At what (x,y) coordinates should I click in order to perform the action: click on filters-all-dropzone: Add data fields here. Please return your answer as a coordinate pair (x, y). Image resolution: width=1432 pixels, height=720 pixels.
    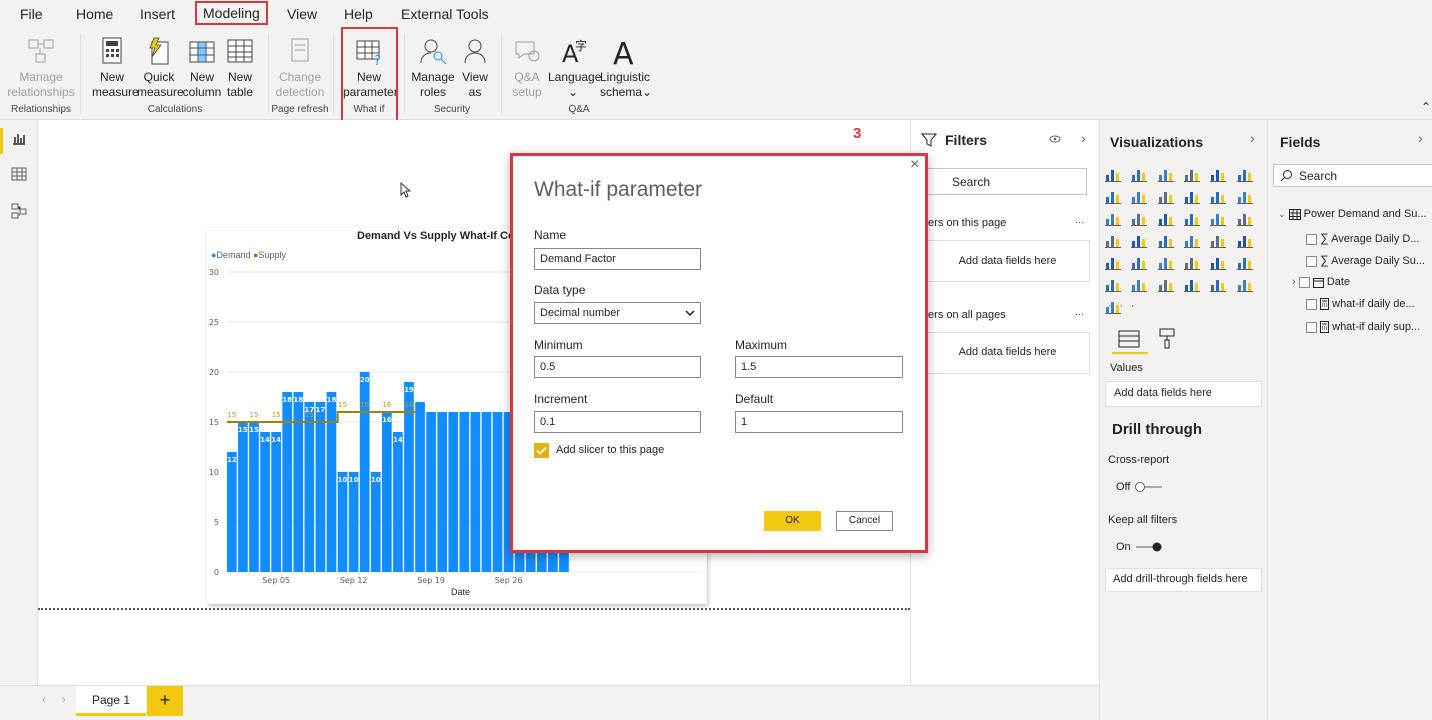
    Looking at the image, I should click on (1007, 353).